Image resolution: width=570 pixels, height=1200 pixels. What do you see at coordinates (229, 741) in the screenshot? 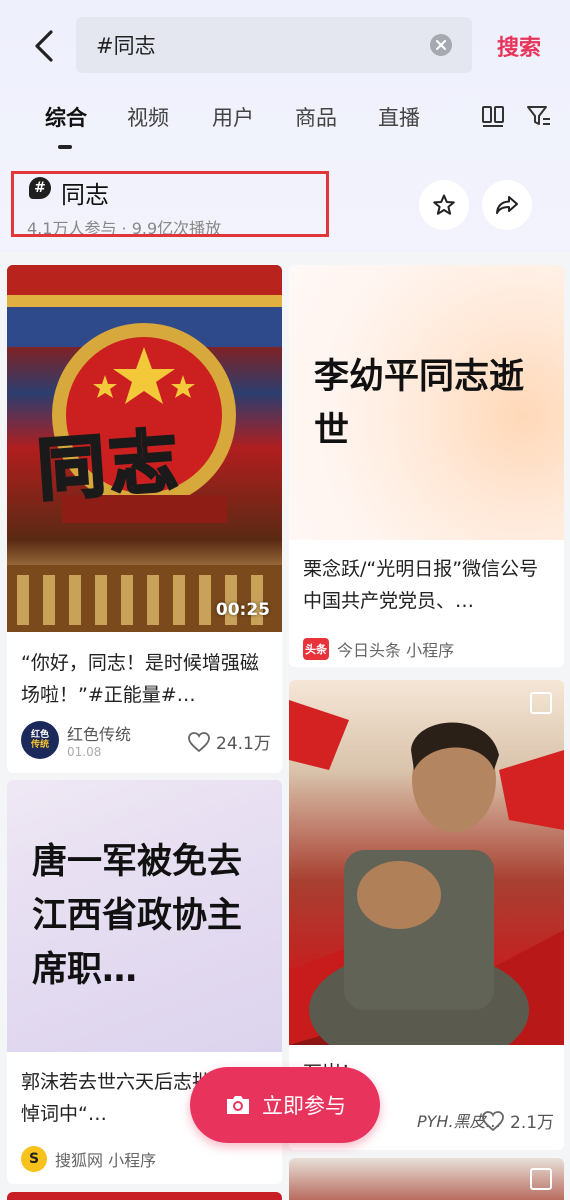
I see `like-count: 24.1万` at bounding box center [229, 741].